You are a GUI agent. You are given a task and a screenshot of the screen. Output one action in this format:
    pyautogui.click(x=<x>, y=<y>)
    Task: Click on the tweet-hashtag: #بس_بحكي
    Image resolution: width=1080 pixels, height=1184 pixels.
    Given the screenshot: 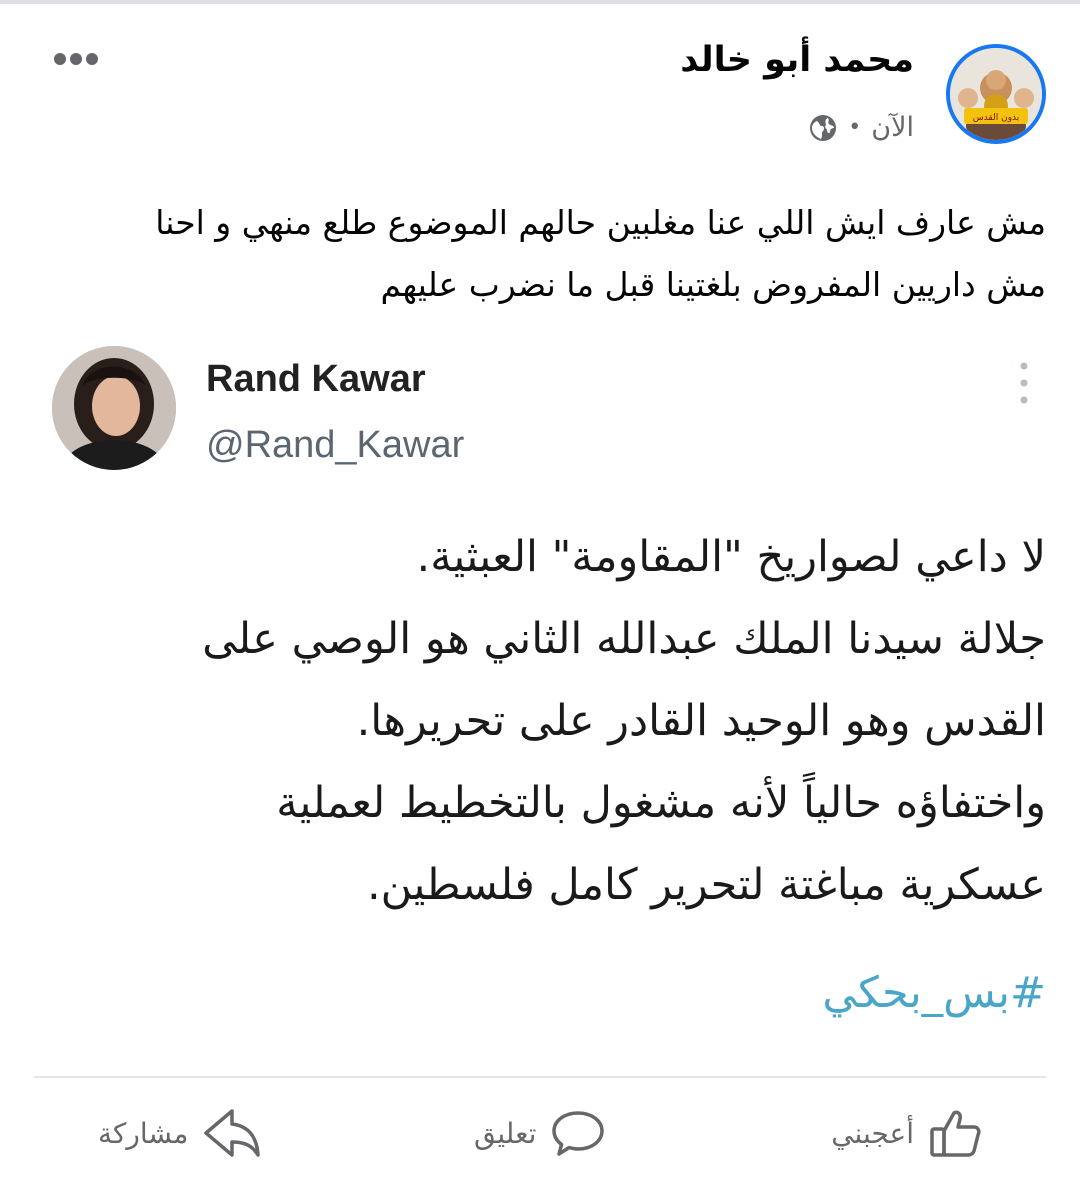 What is the action you would take?
    pyautogui.click(x=934, y=993)
    